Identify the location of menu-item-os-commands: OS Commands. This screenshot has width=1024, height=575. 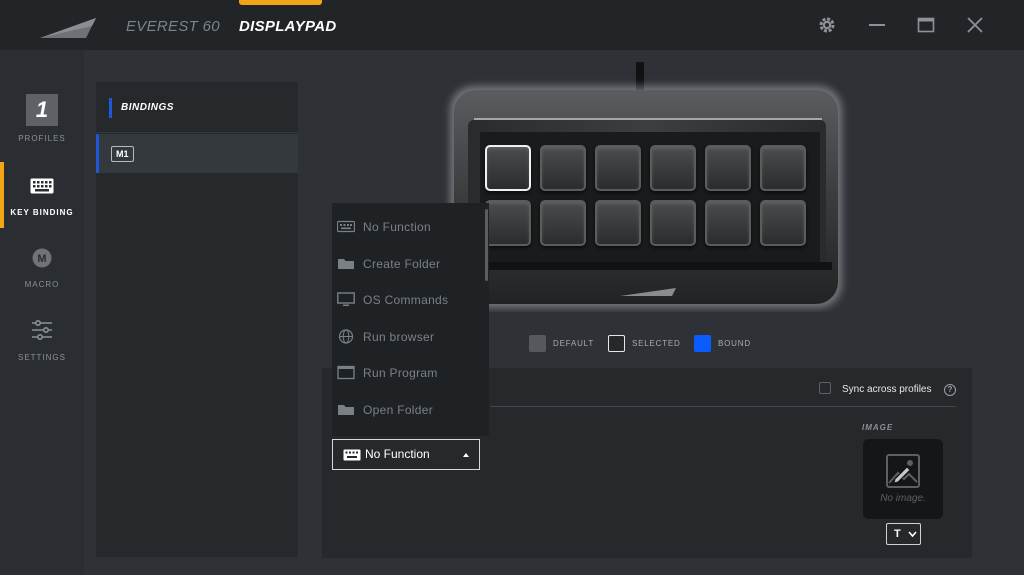
(408, 299).